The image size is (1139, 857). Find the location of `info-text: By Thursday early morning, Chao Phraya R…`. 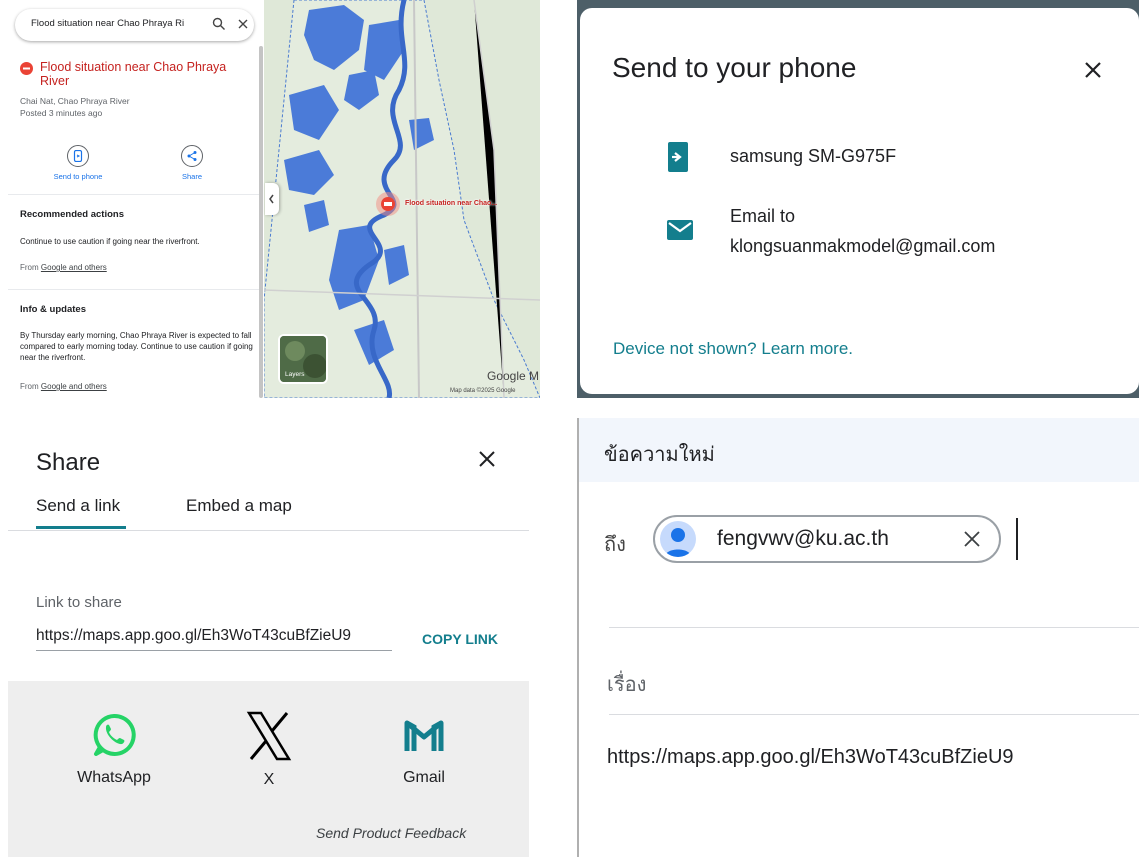

info-text: By Thursday early morning, Chao Phraya R… is located at coordinates (136, 346).